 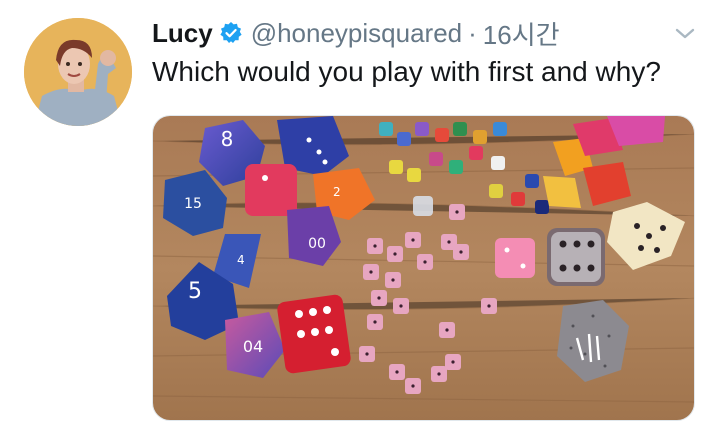 I want to click on d12-number: 8, so click(x=227, y=139).